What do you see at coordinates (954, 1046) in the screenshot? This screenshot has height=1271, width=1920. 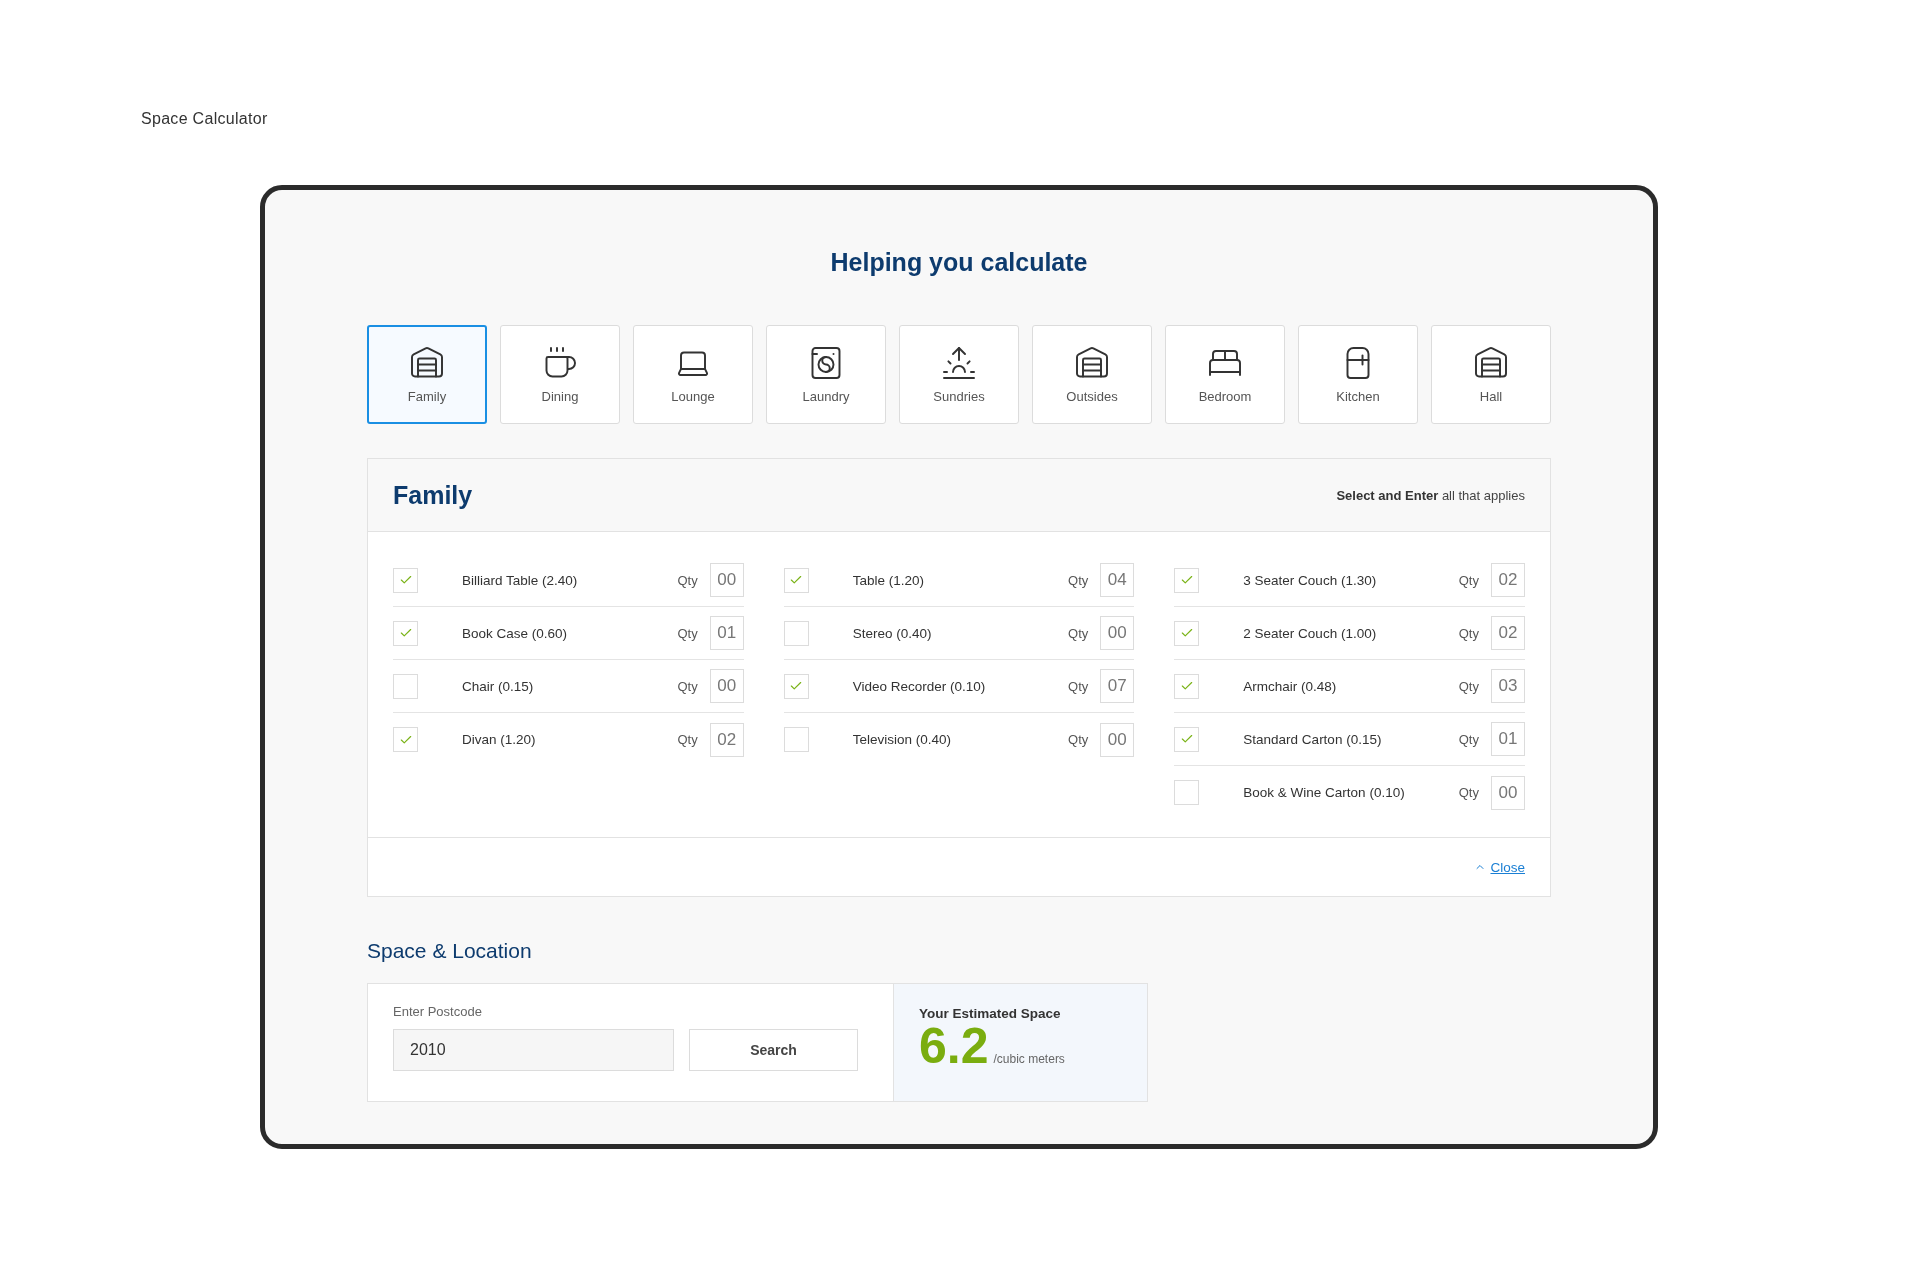 I see `estimate-value: 6.2` at bounding box center [954, 1046].